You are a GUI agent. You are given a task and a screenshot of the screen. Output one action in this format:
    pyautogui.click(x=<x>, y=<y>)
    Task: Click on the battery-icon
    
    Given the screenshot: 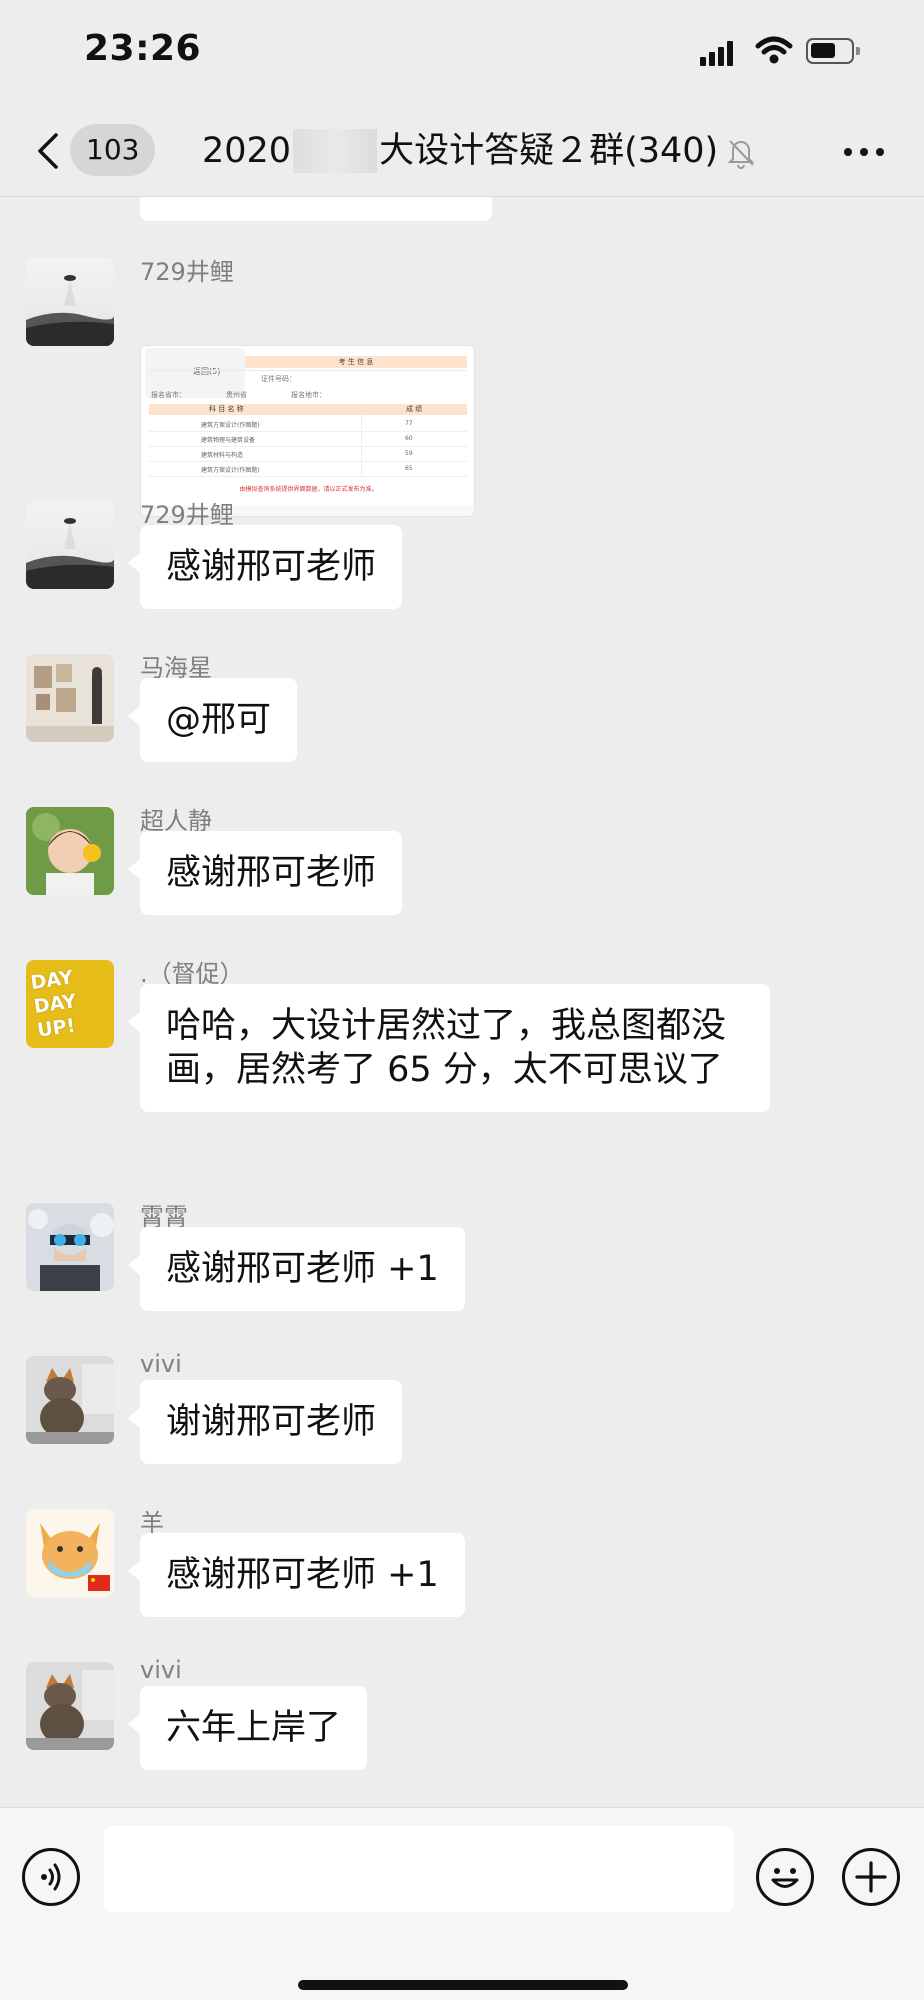 What is the action you would take?
    pyautogui.click(x=833, y=51)
    